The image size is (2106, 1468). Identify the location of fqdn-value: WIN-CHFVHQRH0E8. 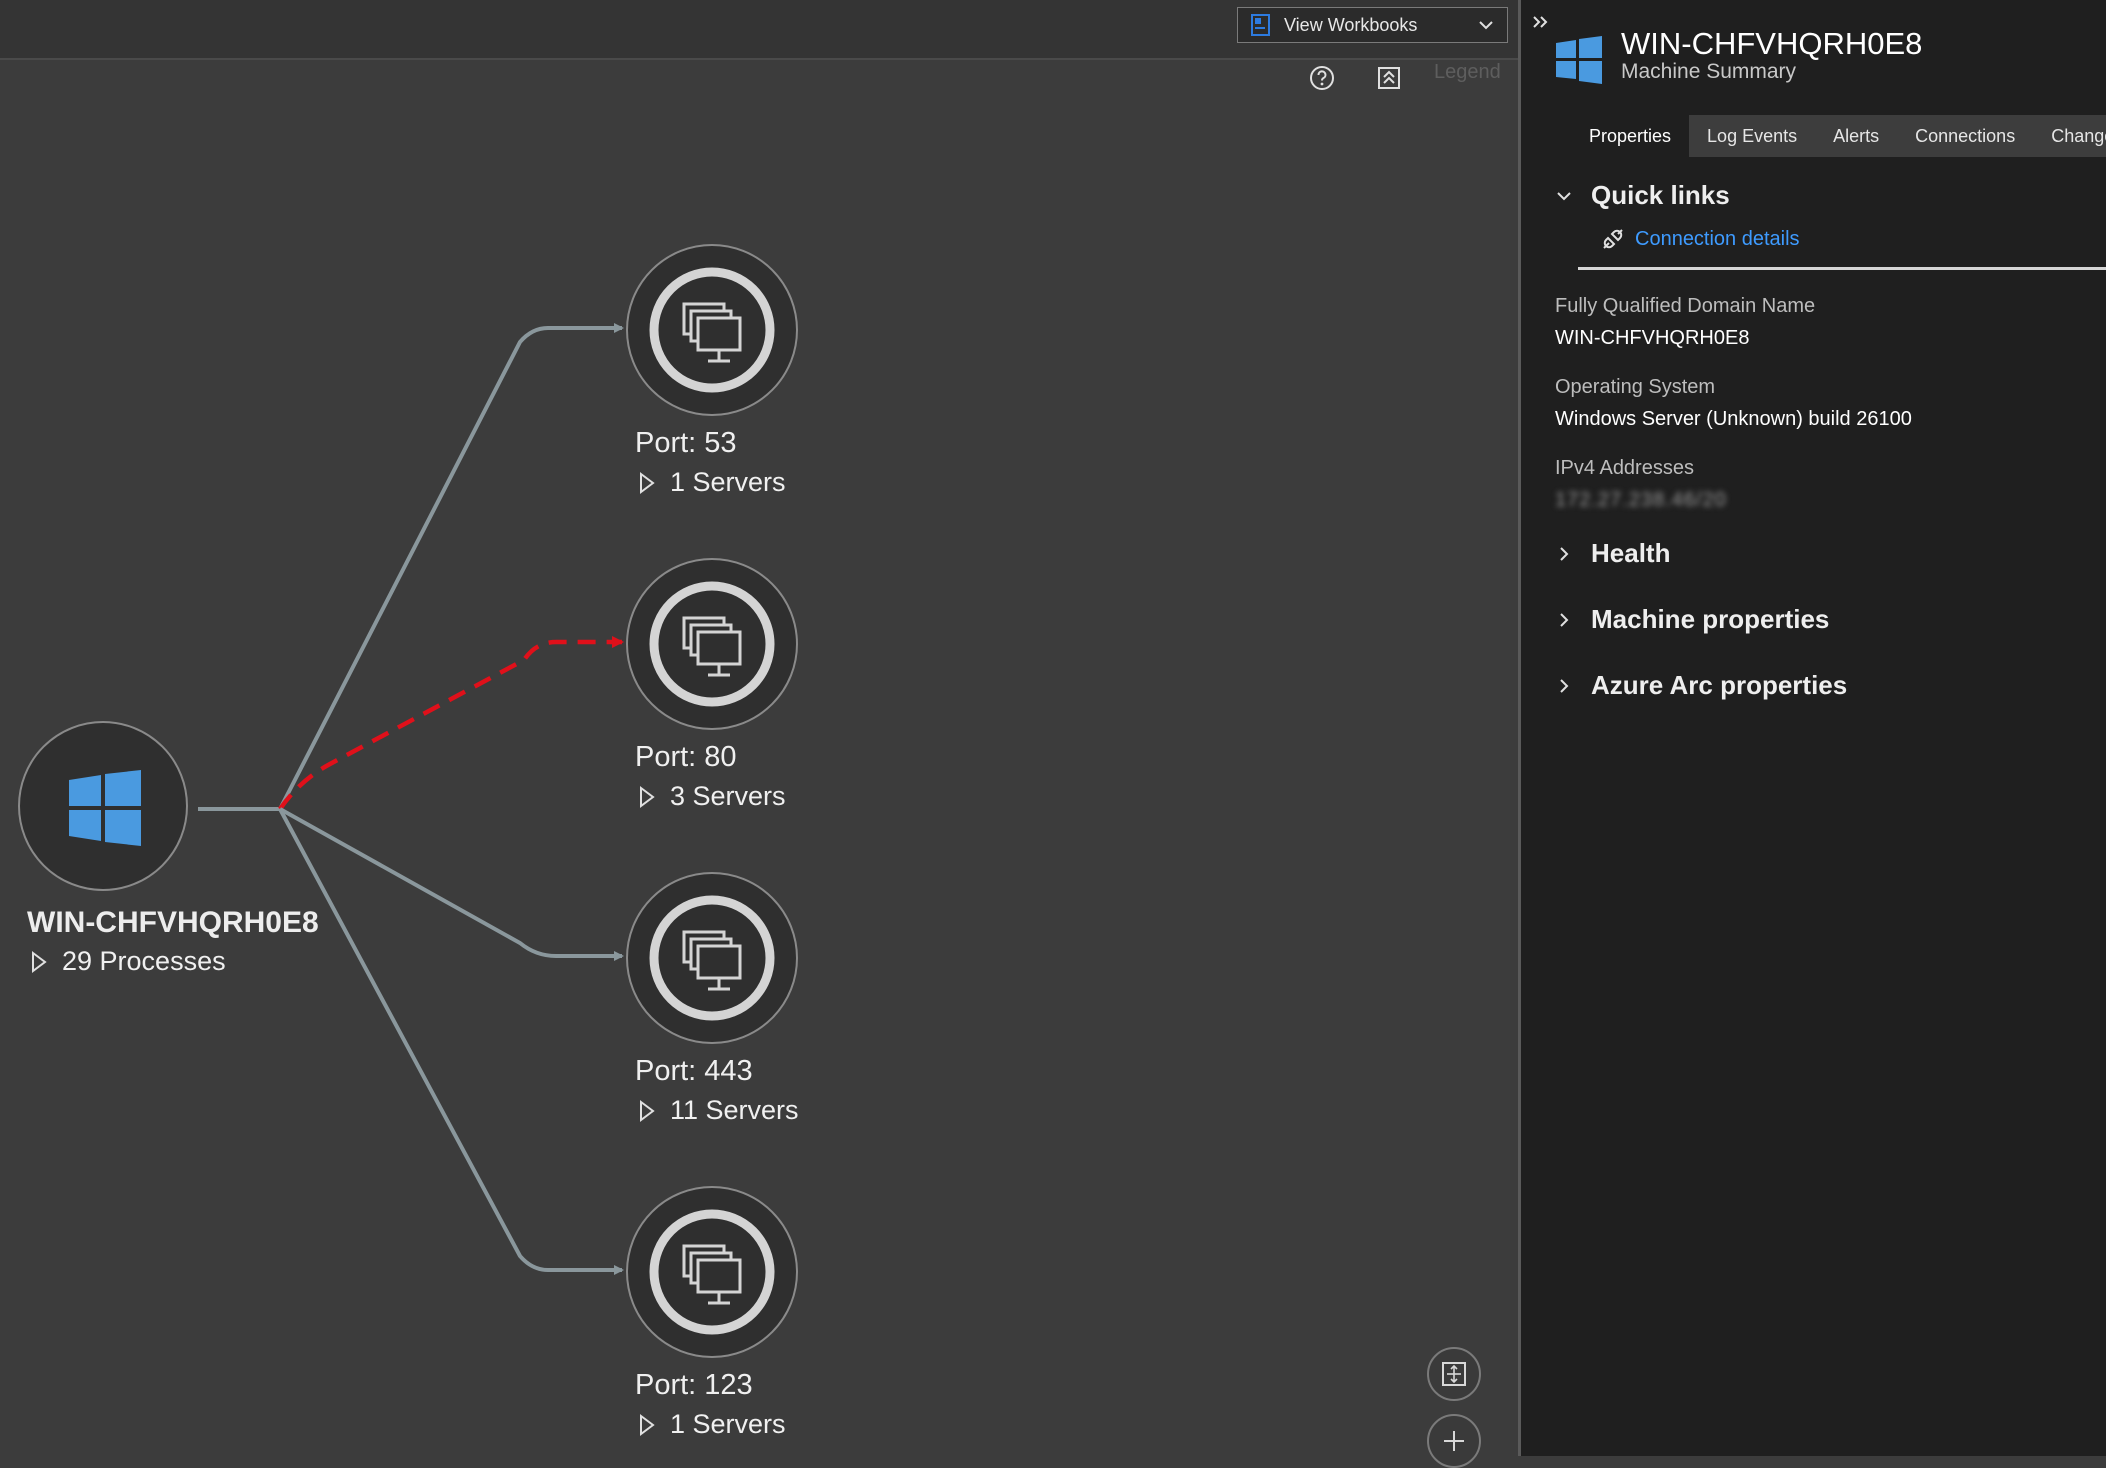
(1652, 338).